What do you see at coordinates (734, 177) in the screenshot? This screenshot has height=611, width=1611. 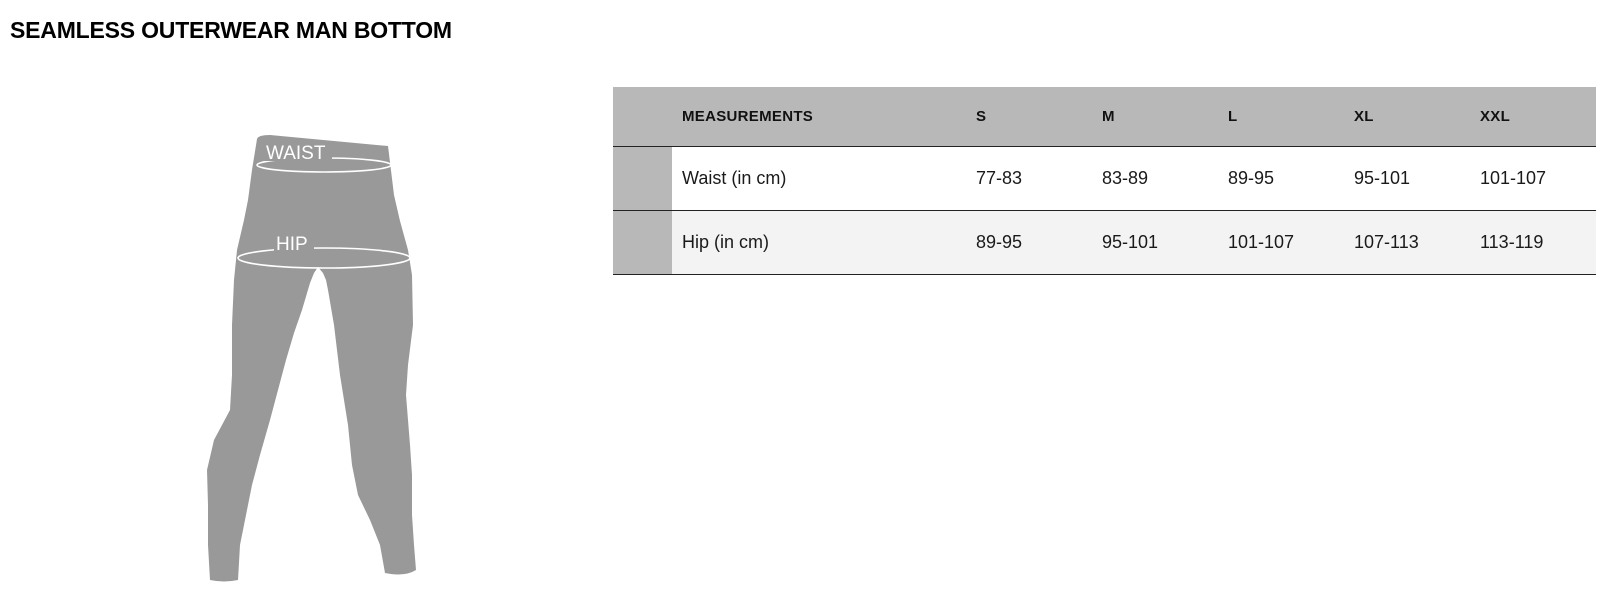 I see `row-label: Waist (in cm)` at bounding box center [734, 177].